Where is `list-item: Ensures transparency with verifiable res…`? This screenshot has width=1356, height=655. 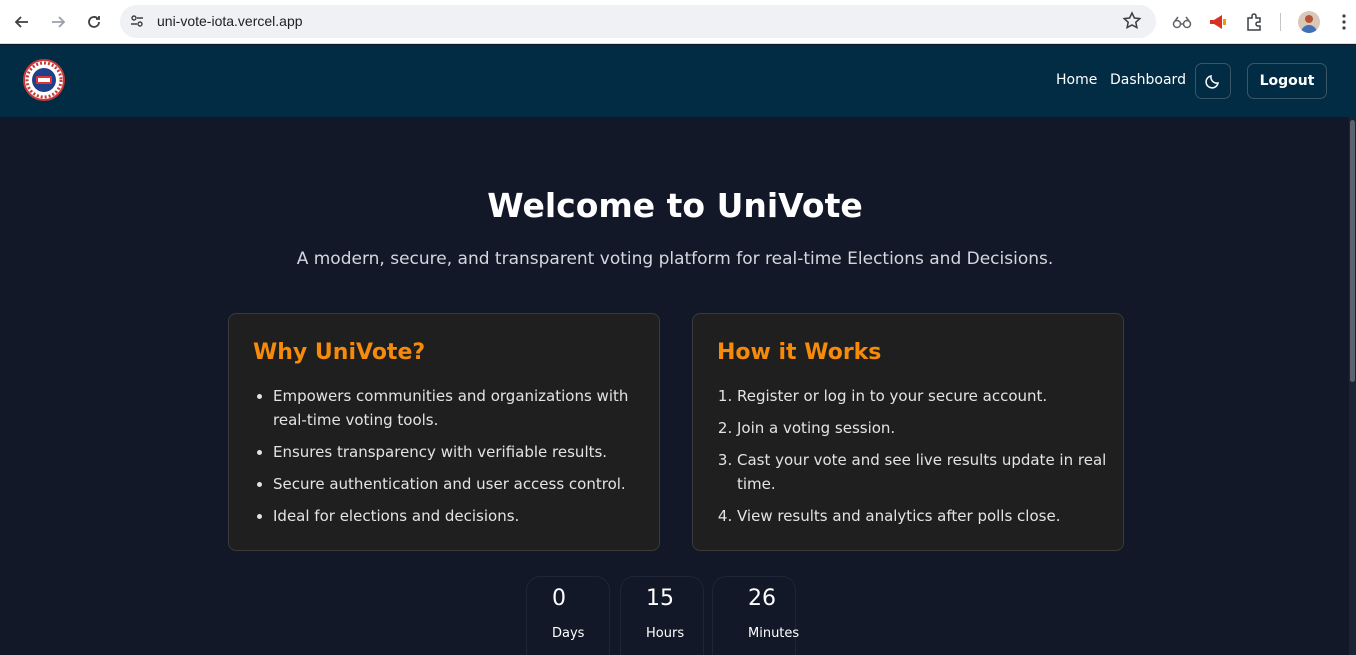
list-item: Ensures transparency with verifiable res… is located at coordinates (458, 452).